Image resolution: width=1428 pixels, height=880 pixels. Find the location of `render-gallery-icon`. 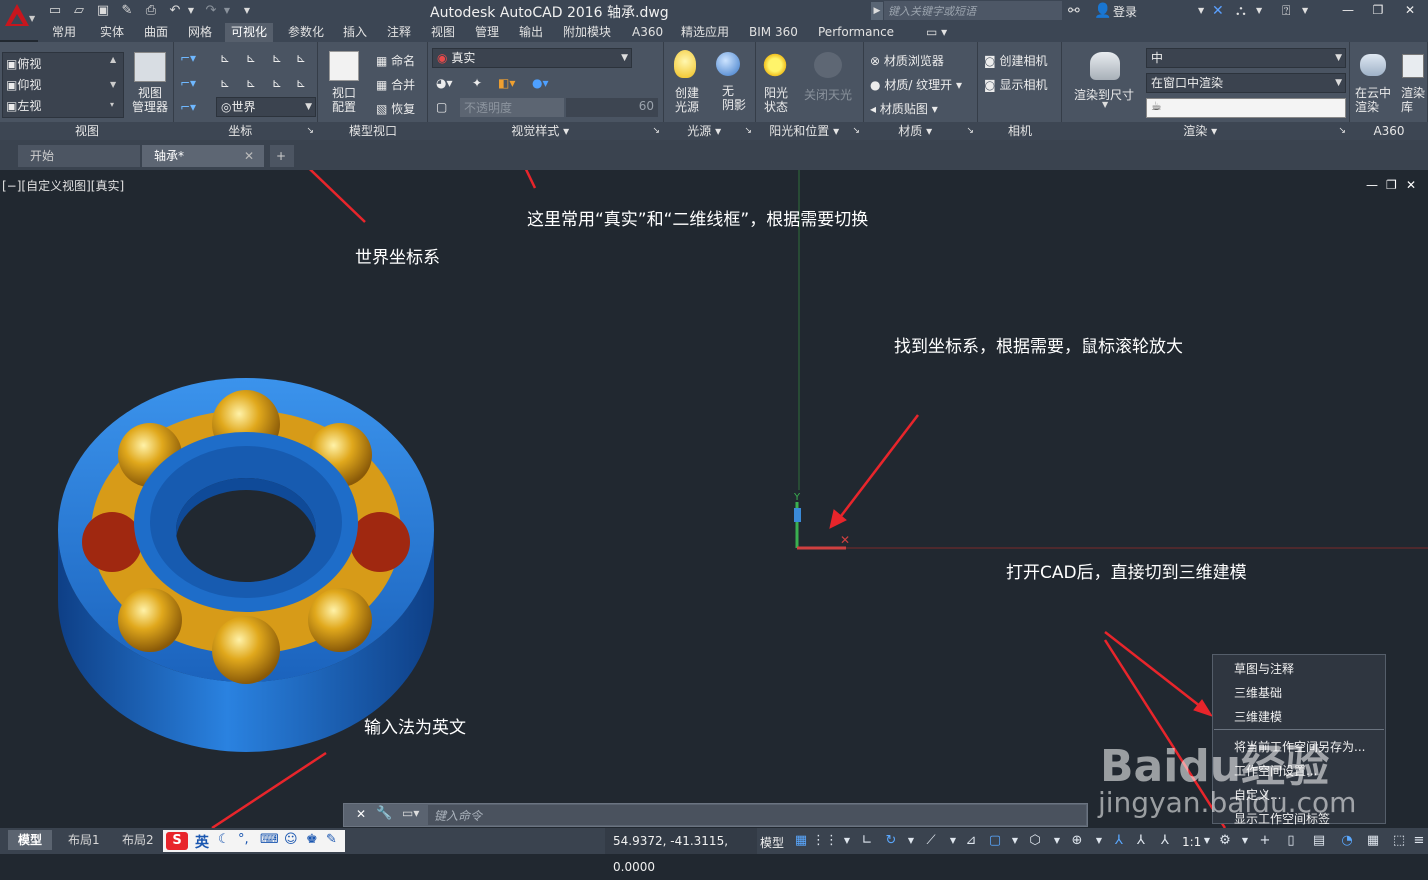

render-gallery-icon is located at coordinates (1413, 66).